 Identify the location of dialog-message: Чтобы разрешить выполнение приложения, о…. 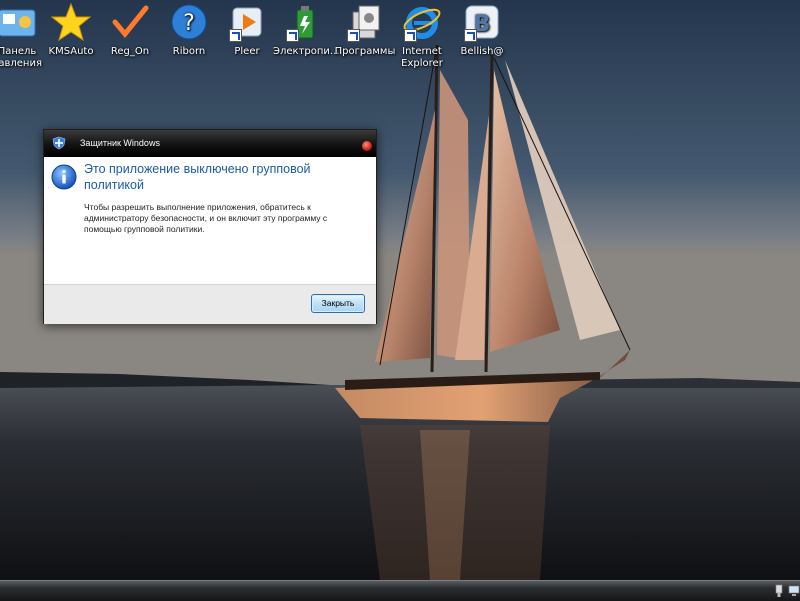
(206, 218).